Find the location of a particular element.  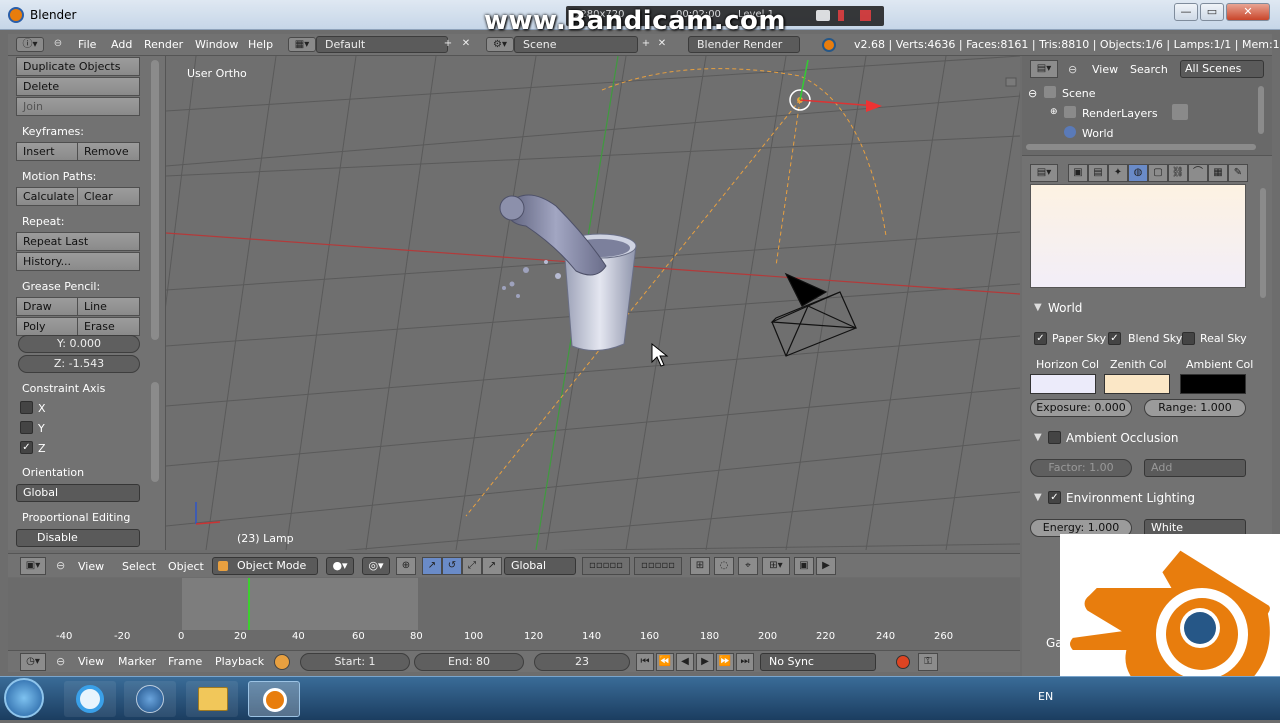

scale-icon: ⤢ is located at coordinates (472, 566).